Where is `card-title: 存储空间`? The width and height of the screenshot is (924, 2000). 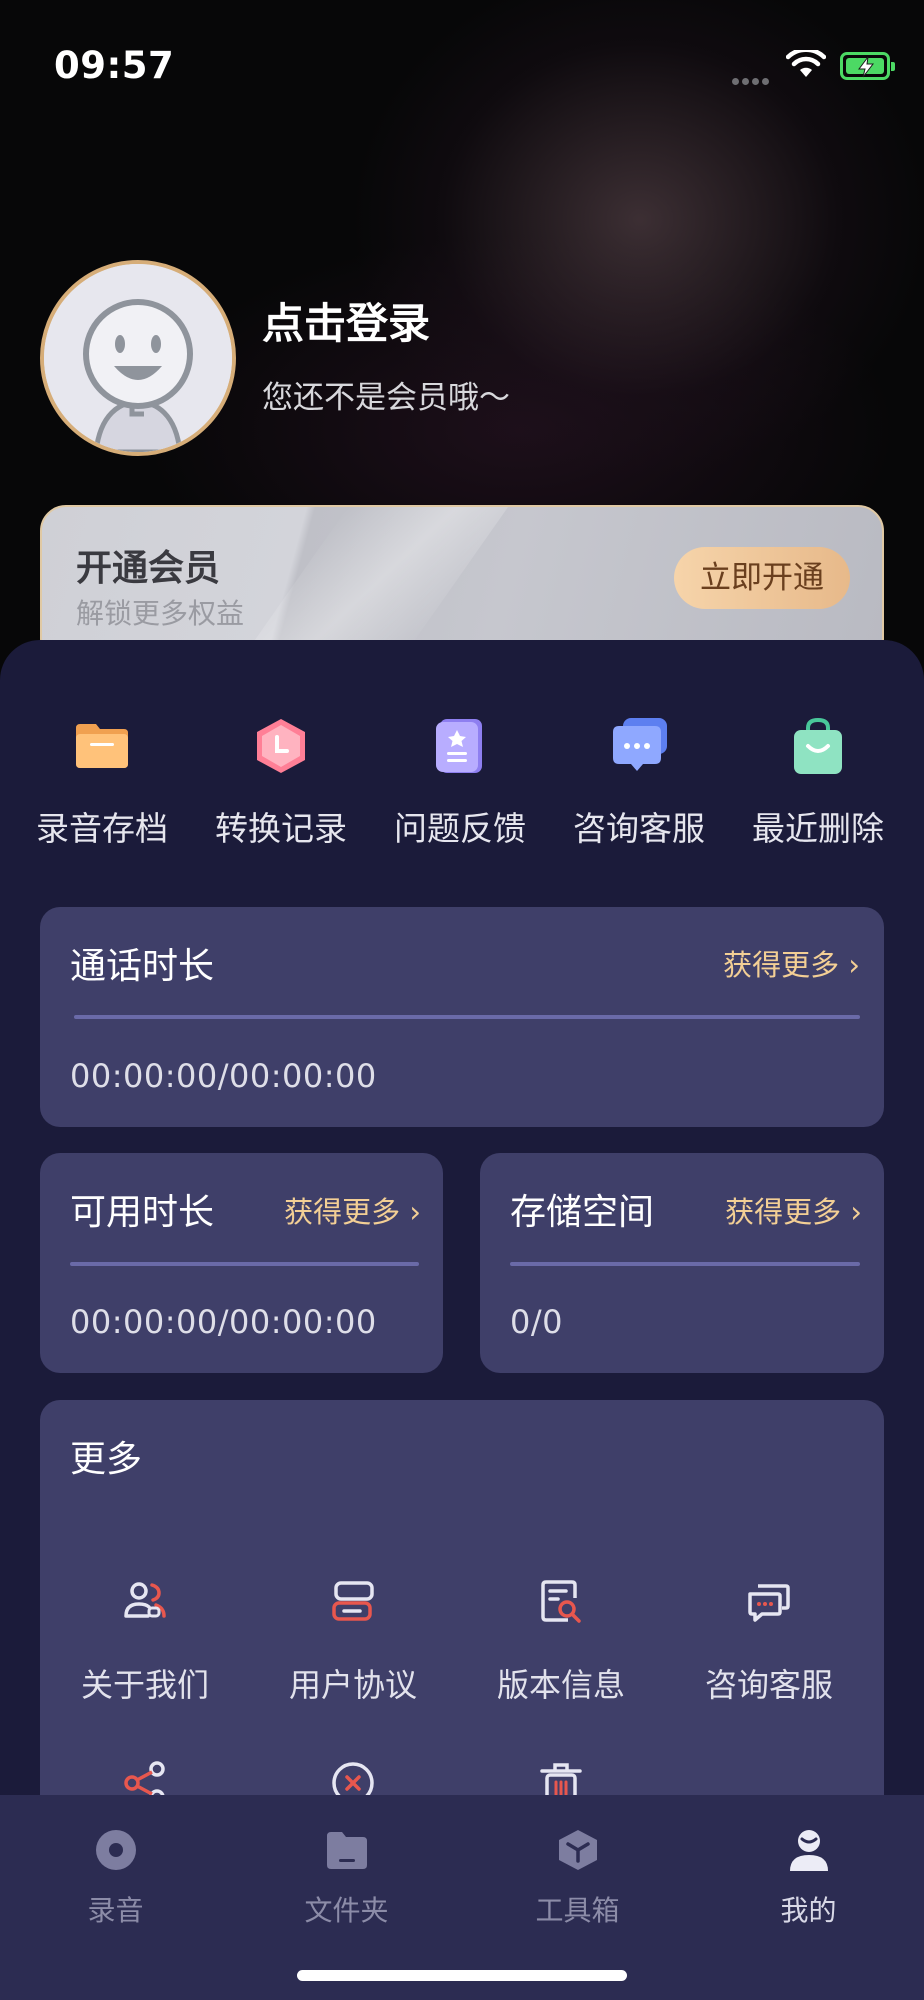 card-title: 存储空间 is located at coordinates (582, 1212).